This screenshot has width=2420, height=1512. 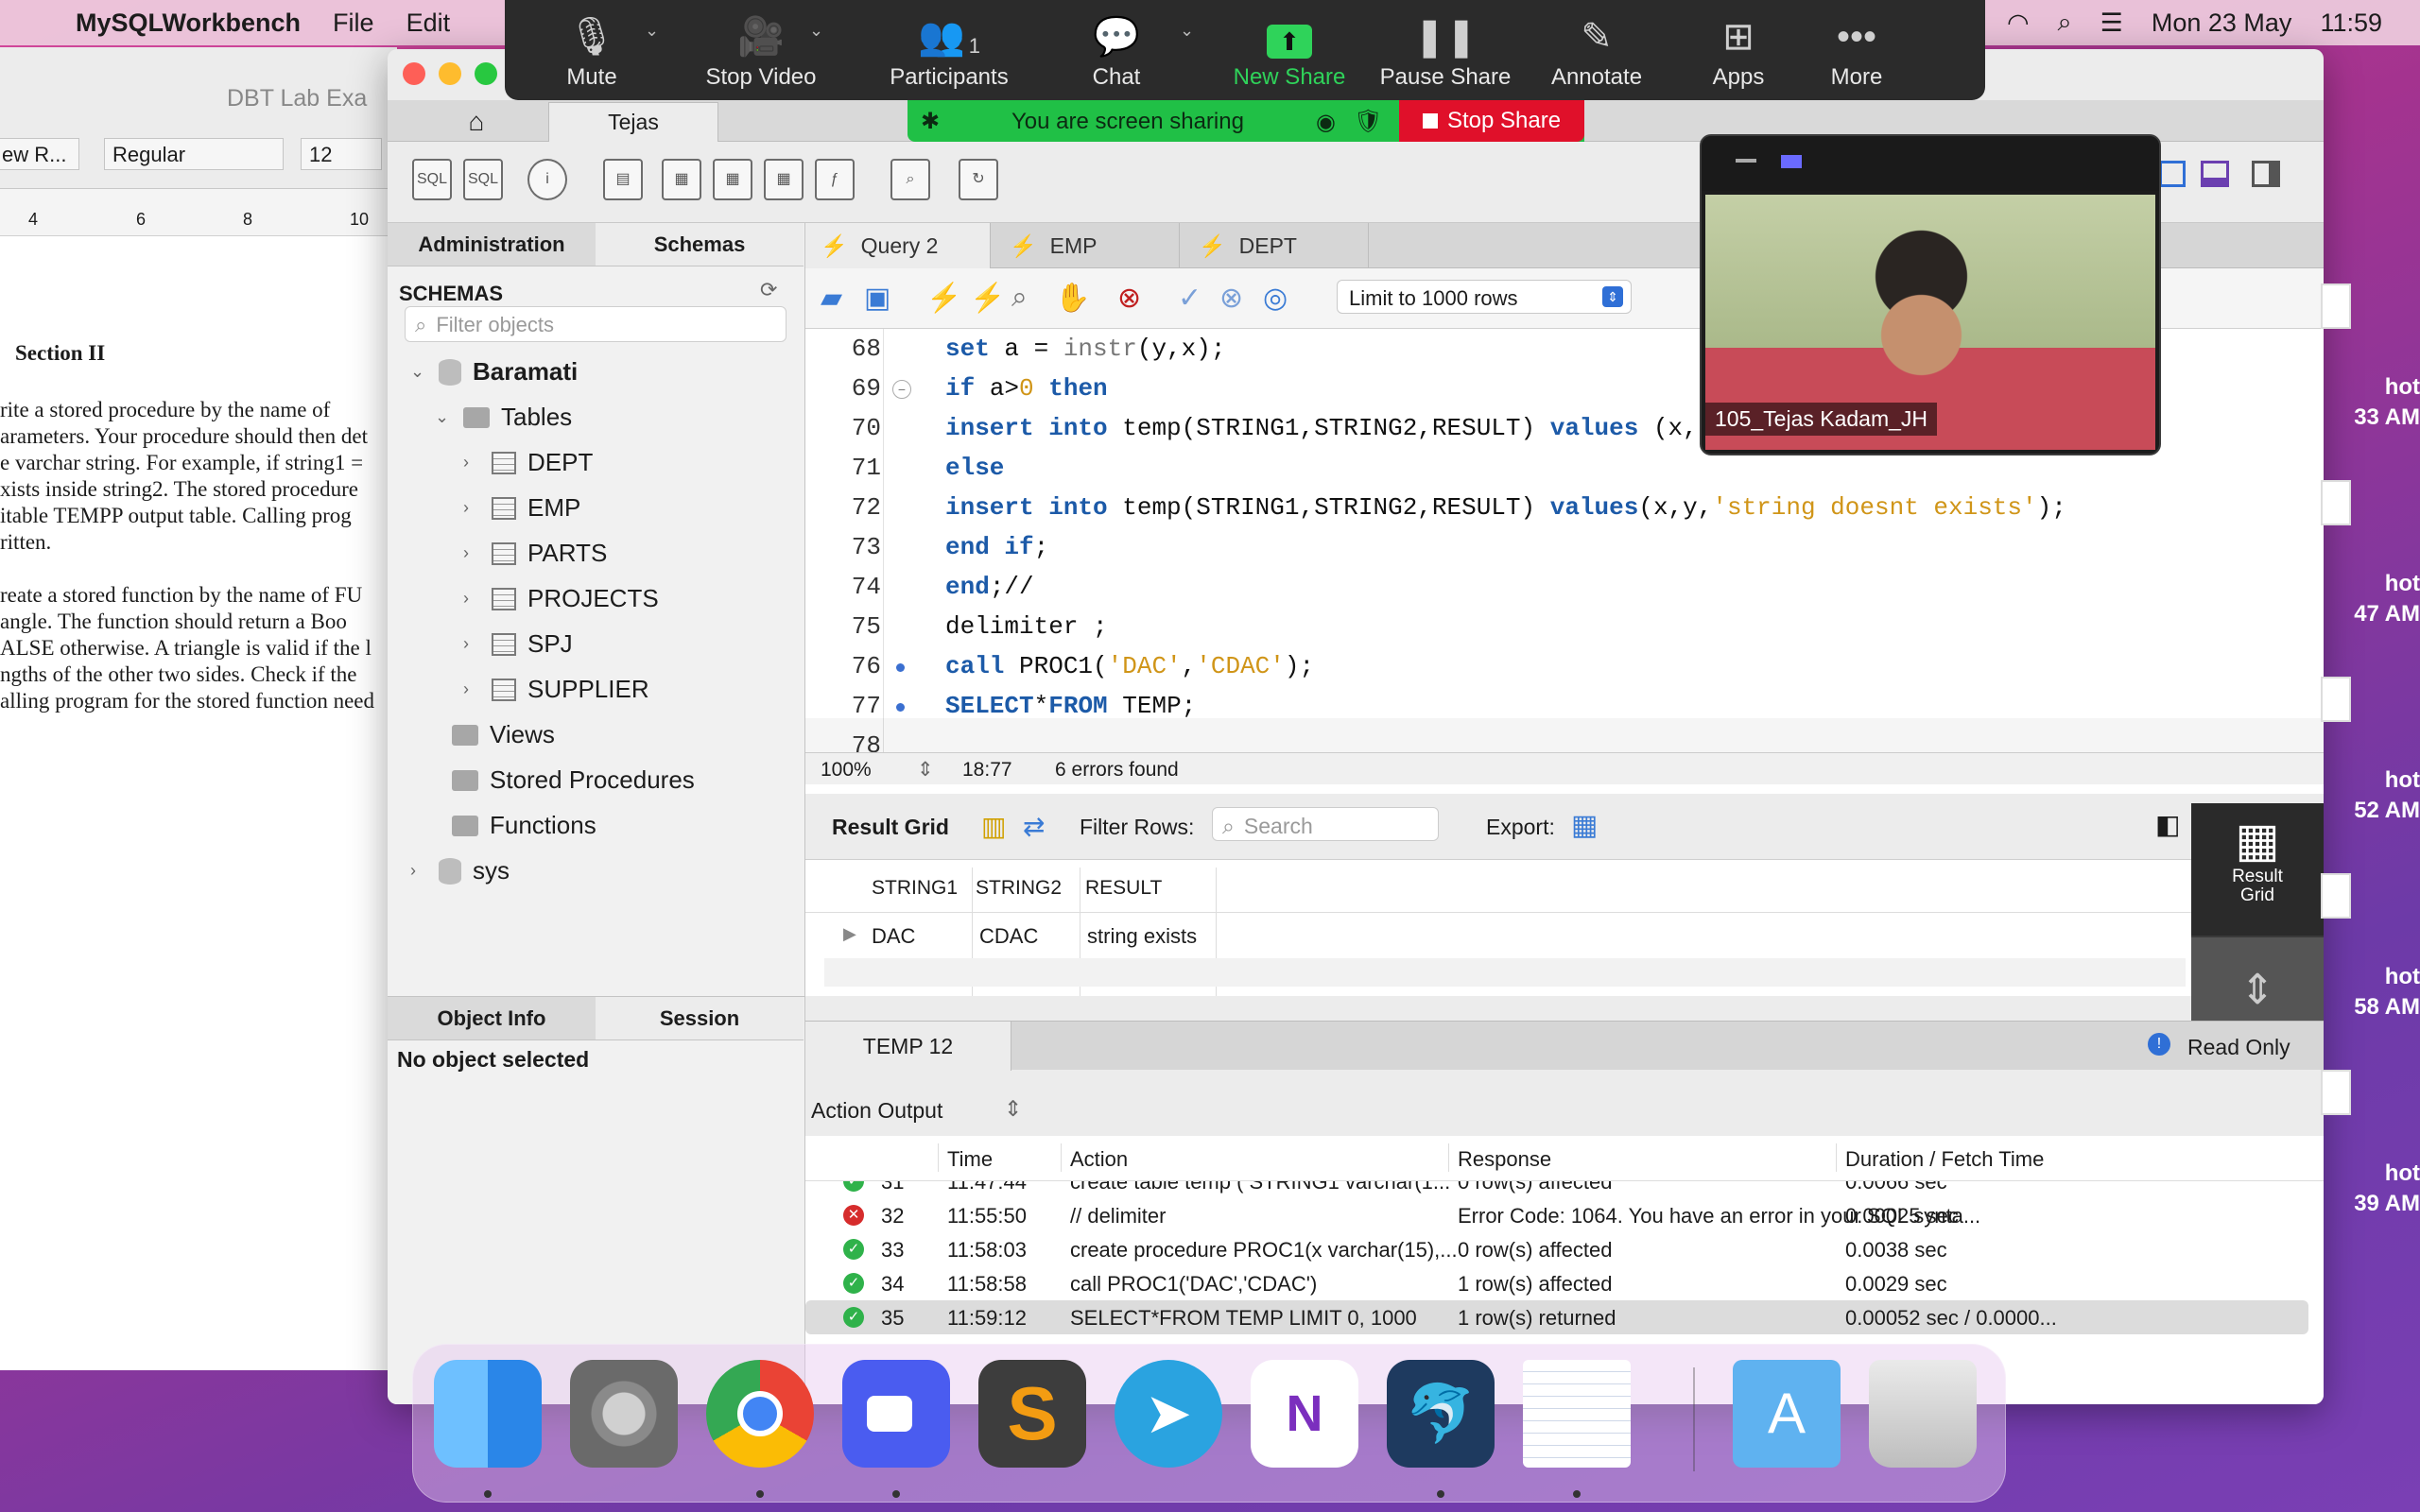 I want to click on minimize-icon, so click(x=1746, y=161).